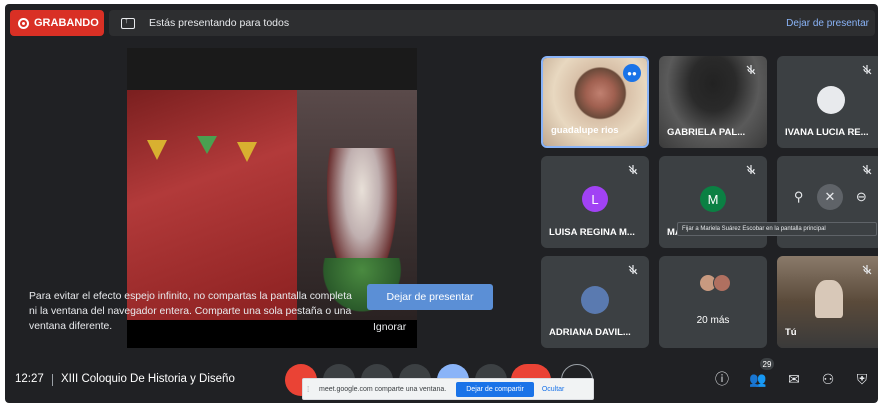 This screenshot has height=406, width=883. What do you see at coordinates (495, 389) in the screenshot?
I see `stop-sharing-button: Dejar de compartir` at bounding box center [495, 389].